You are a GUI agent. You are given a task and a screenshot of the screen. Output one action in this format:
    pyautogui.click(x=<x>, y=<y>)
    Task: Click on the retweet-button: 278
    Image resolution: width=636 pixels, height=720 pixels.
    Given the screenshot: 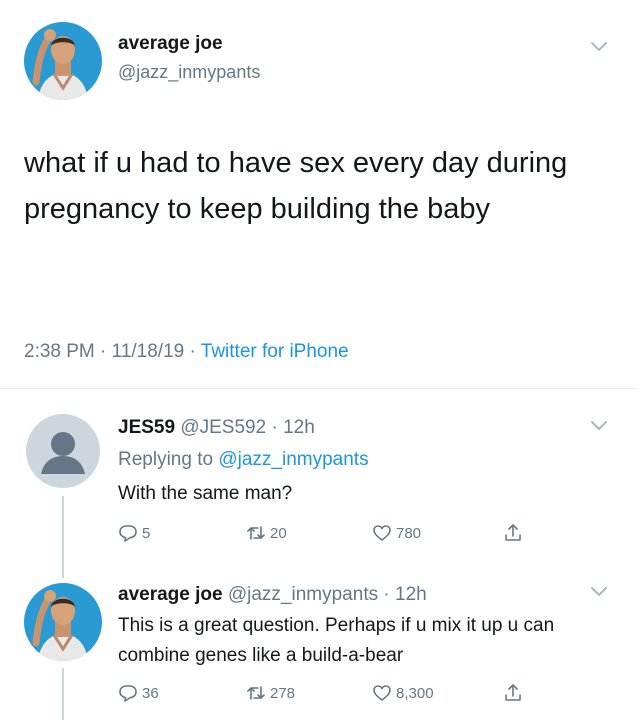 What is the action you would take?
    pyautogui.click(x=270, y=693)
    